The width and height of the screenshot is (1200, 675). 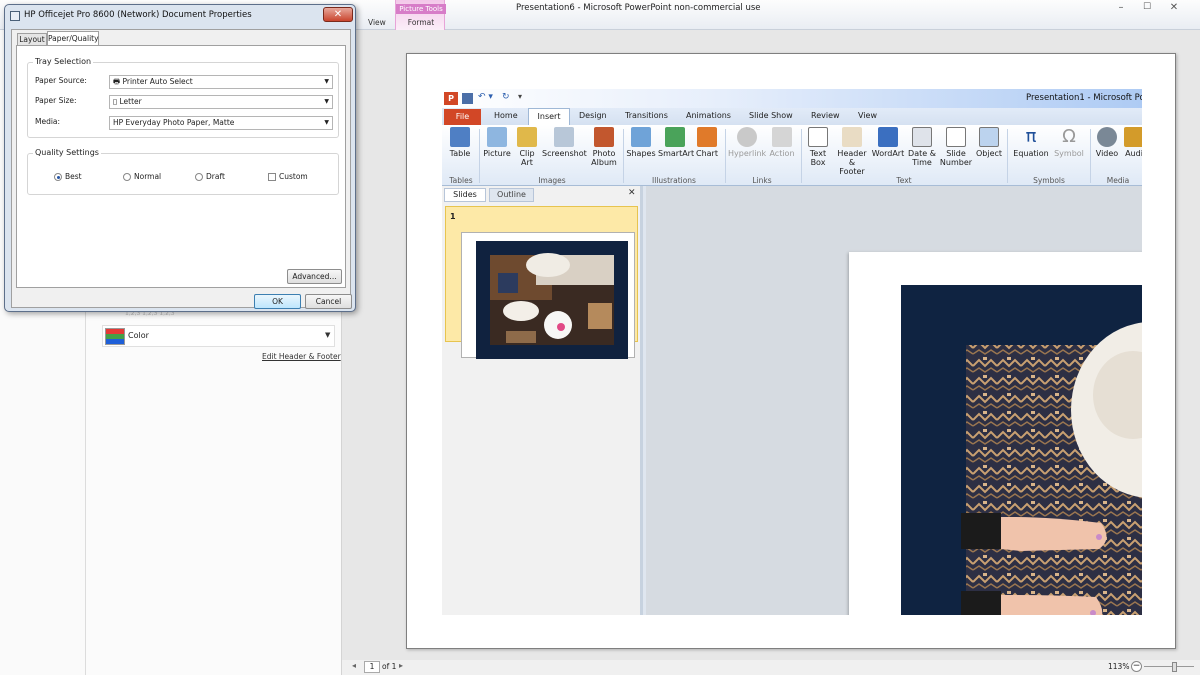 I want to click on media-label: Media:, so click(x=48, y=121).